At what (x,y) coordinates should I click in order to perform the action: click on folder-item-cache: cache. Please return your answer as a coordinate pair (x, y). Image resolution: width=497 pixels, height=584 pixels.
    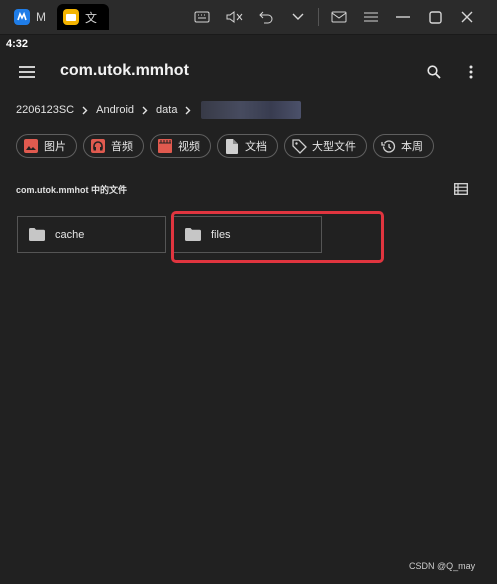
    Looking at the image, I should click on (91, 234).